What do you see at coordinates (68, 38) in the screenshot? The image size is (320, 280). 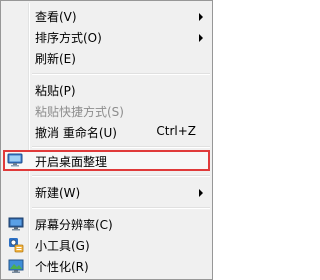 I see `menu-item-sort-label: 排序方式(O)` at bounding box center [68, 38].